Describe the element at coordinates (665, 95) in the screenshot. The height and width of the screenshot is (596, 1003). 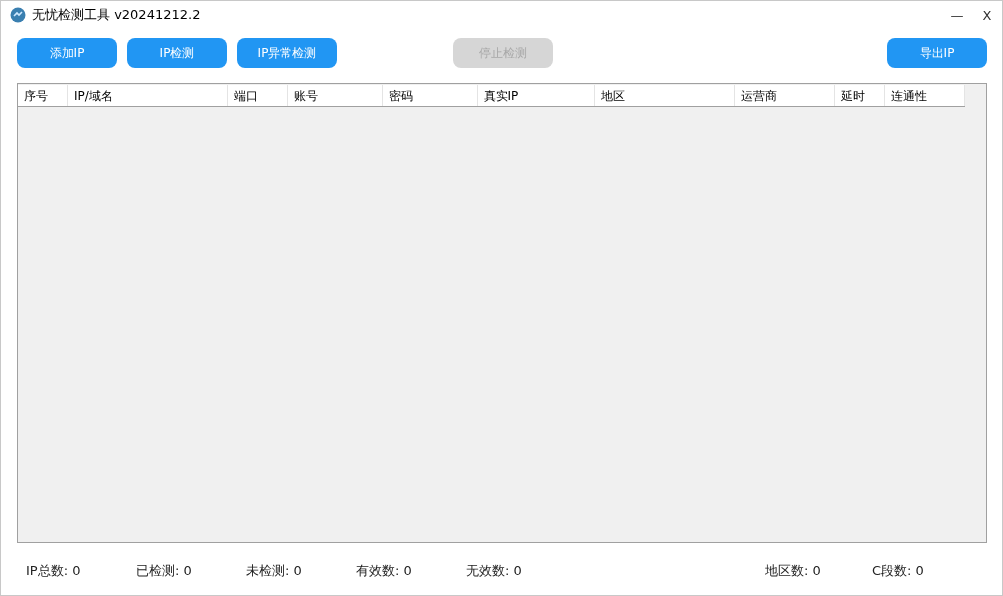
I see `column-header: 地区` at that location.